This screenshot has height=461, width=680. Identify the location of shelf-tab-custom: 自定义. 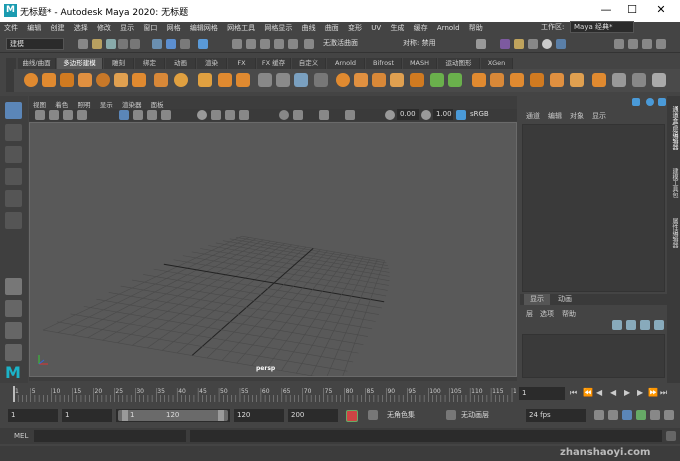
(309, 63).